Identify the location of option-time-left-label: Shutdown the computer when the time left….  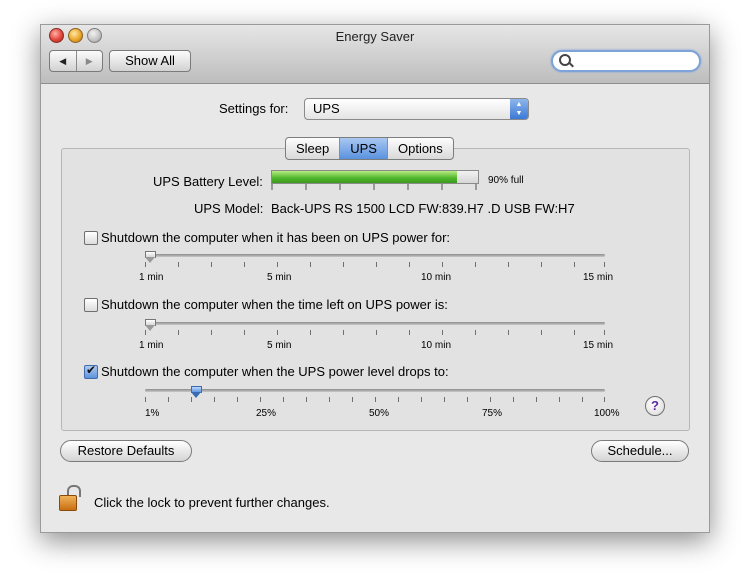
(274, 304).